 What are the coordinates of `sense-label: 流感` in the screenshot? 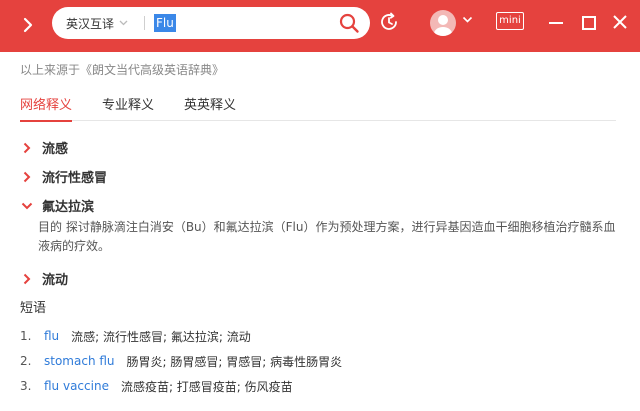 It's located at (55, 149).